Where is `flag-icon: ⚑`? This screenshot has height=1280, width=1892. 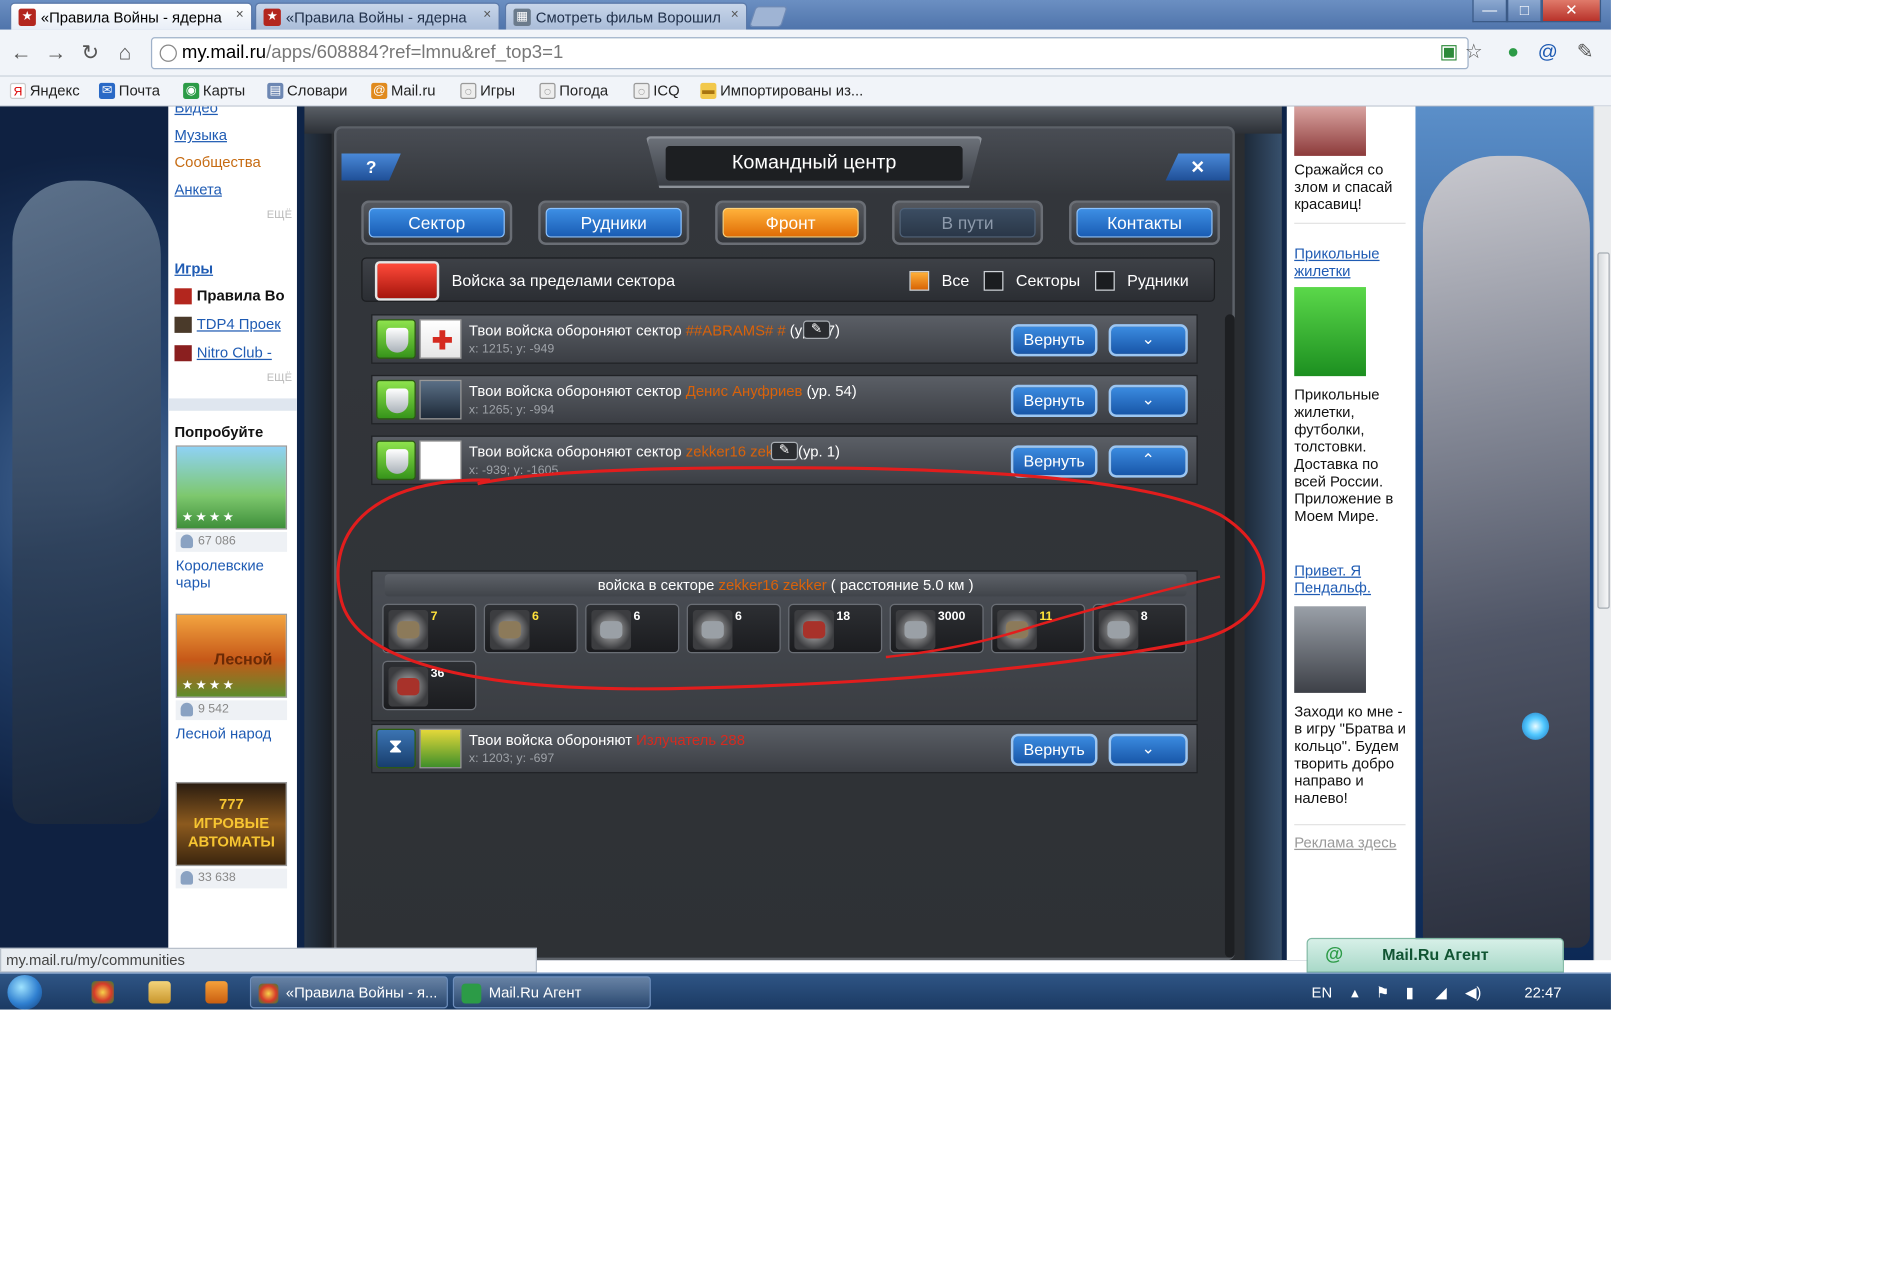 flag-icon: ⚑ is located at coordinates (1382, 992).